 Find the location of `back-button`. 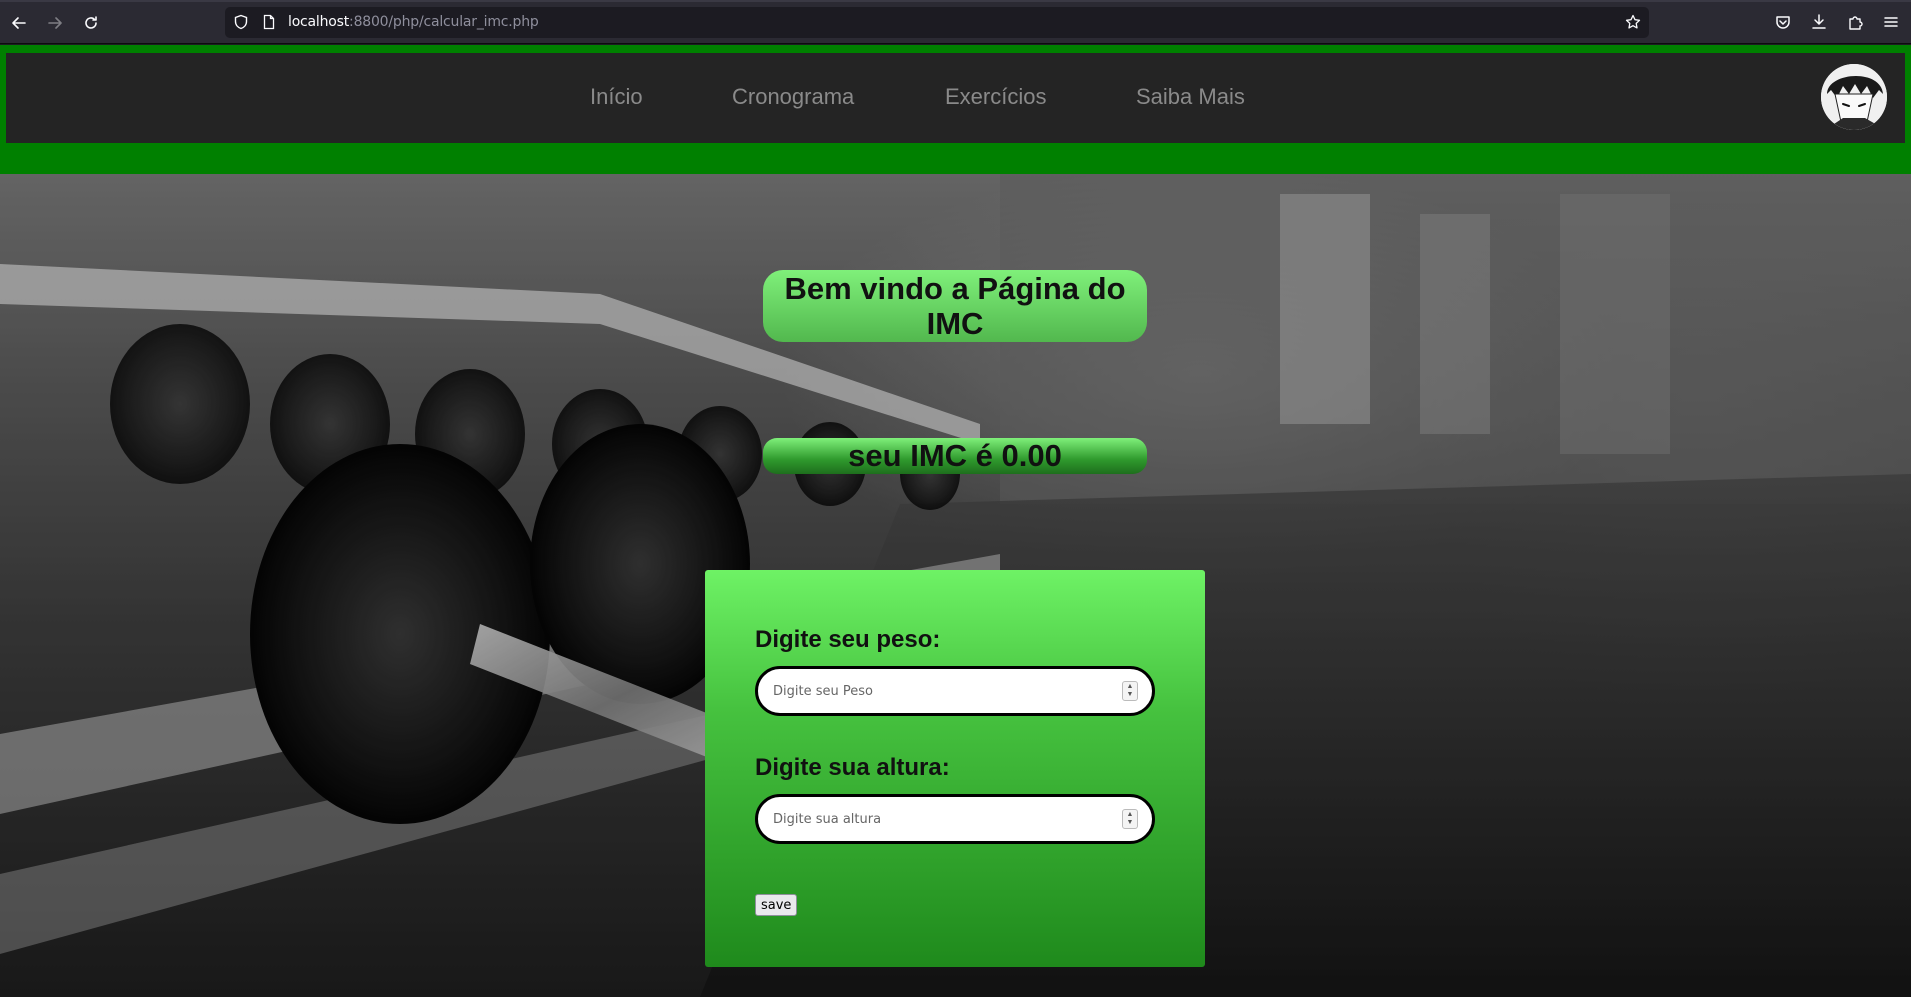

back-button is located at coordinates (19, 23).